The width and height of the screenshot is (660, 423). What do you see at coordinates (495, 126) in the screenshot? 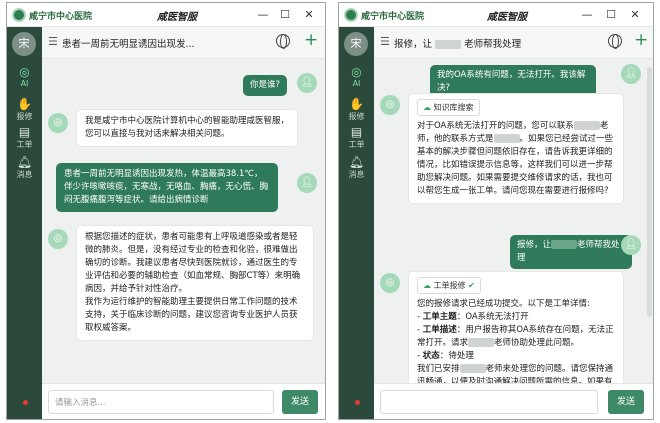
I see `text-part: 对于OA系统无法打开的问题，您可以联系` at bounding box center [495, 126].